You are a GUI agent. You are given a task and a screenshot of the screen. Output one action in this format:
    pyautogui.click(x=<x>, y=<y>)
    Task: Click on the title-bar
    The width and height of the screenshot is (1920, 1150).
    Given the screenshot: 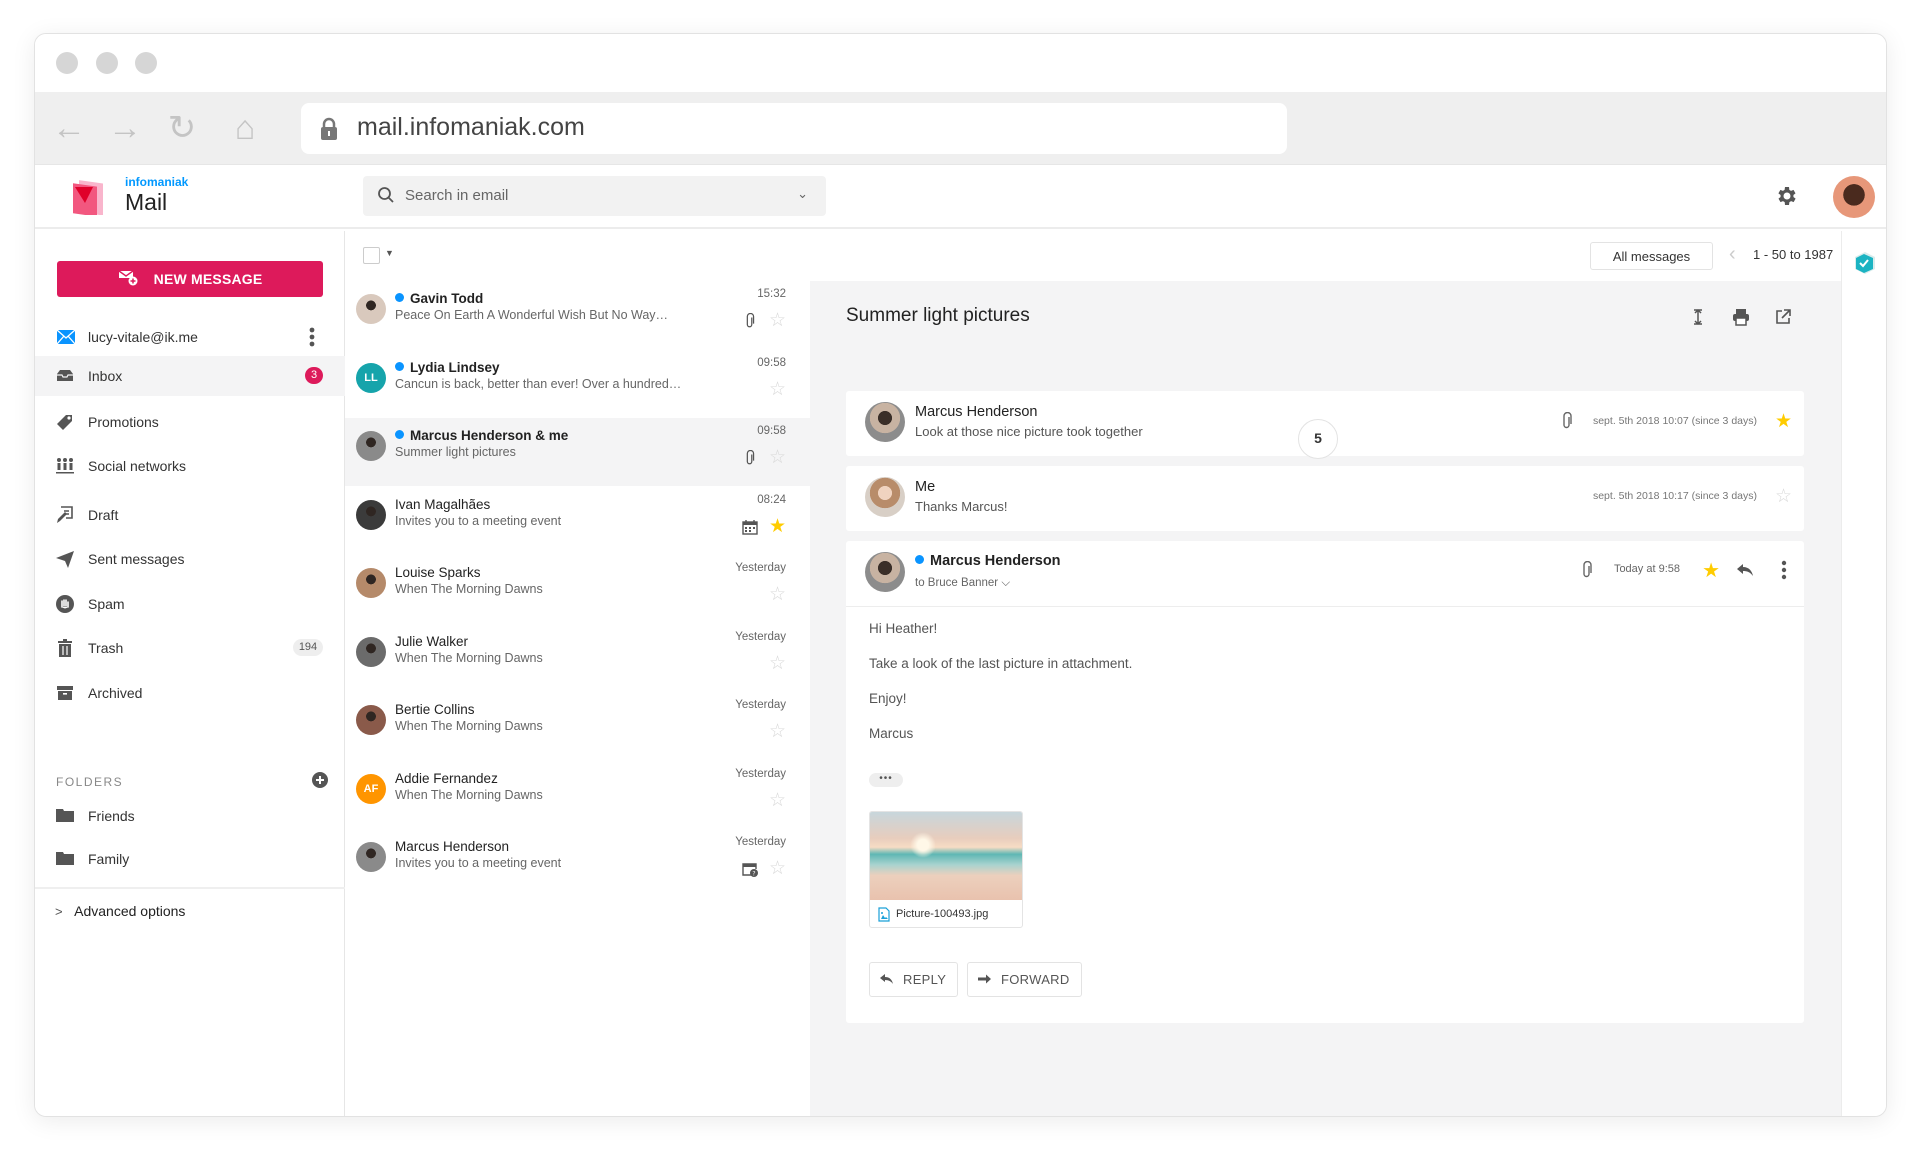 What is the action you would take?
    pyautogui.click(x=960, y=63)
    